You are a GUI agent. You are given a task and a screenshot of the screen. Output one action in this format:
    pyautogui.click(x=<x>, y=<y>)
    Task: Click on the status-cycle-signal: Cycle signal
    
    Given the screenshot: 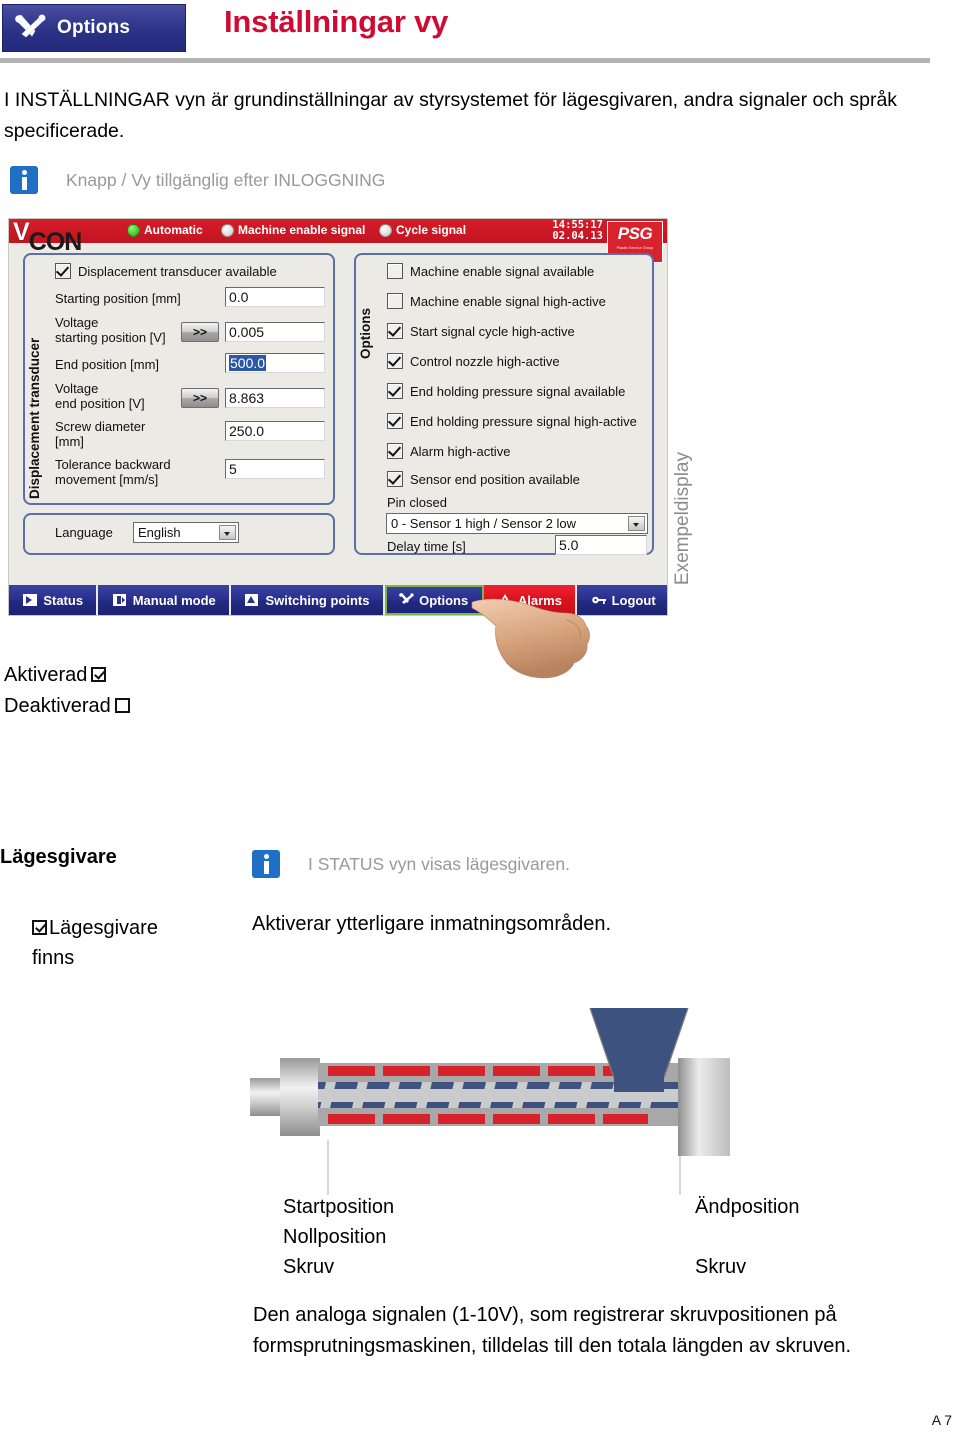 What is the action you would take?
    pyautogui.click(x=422, y=230)
    